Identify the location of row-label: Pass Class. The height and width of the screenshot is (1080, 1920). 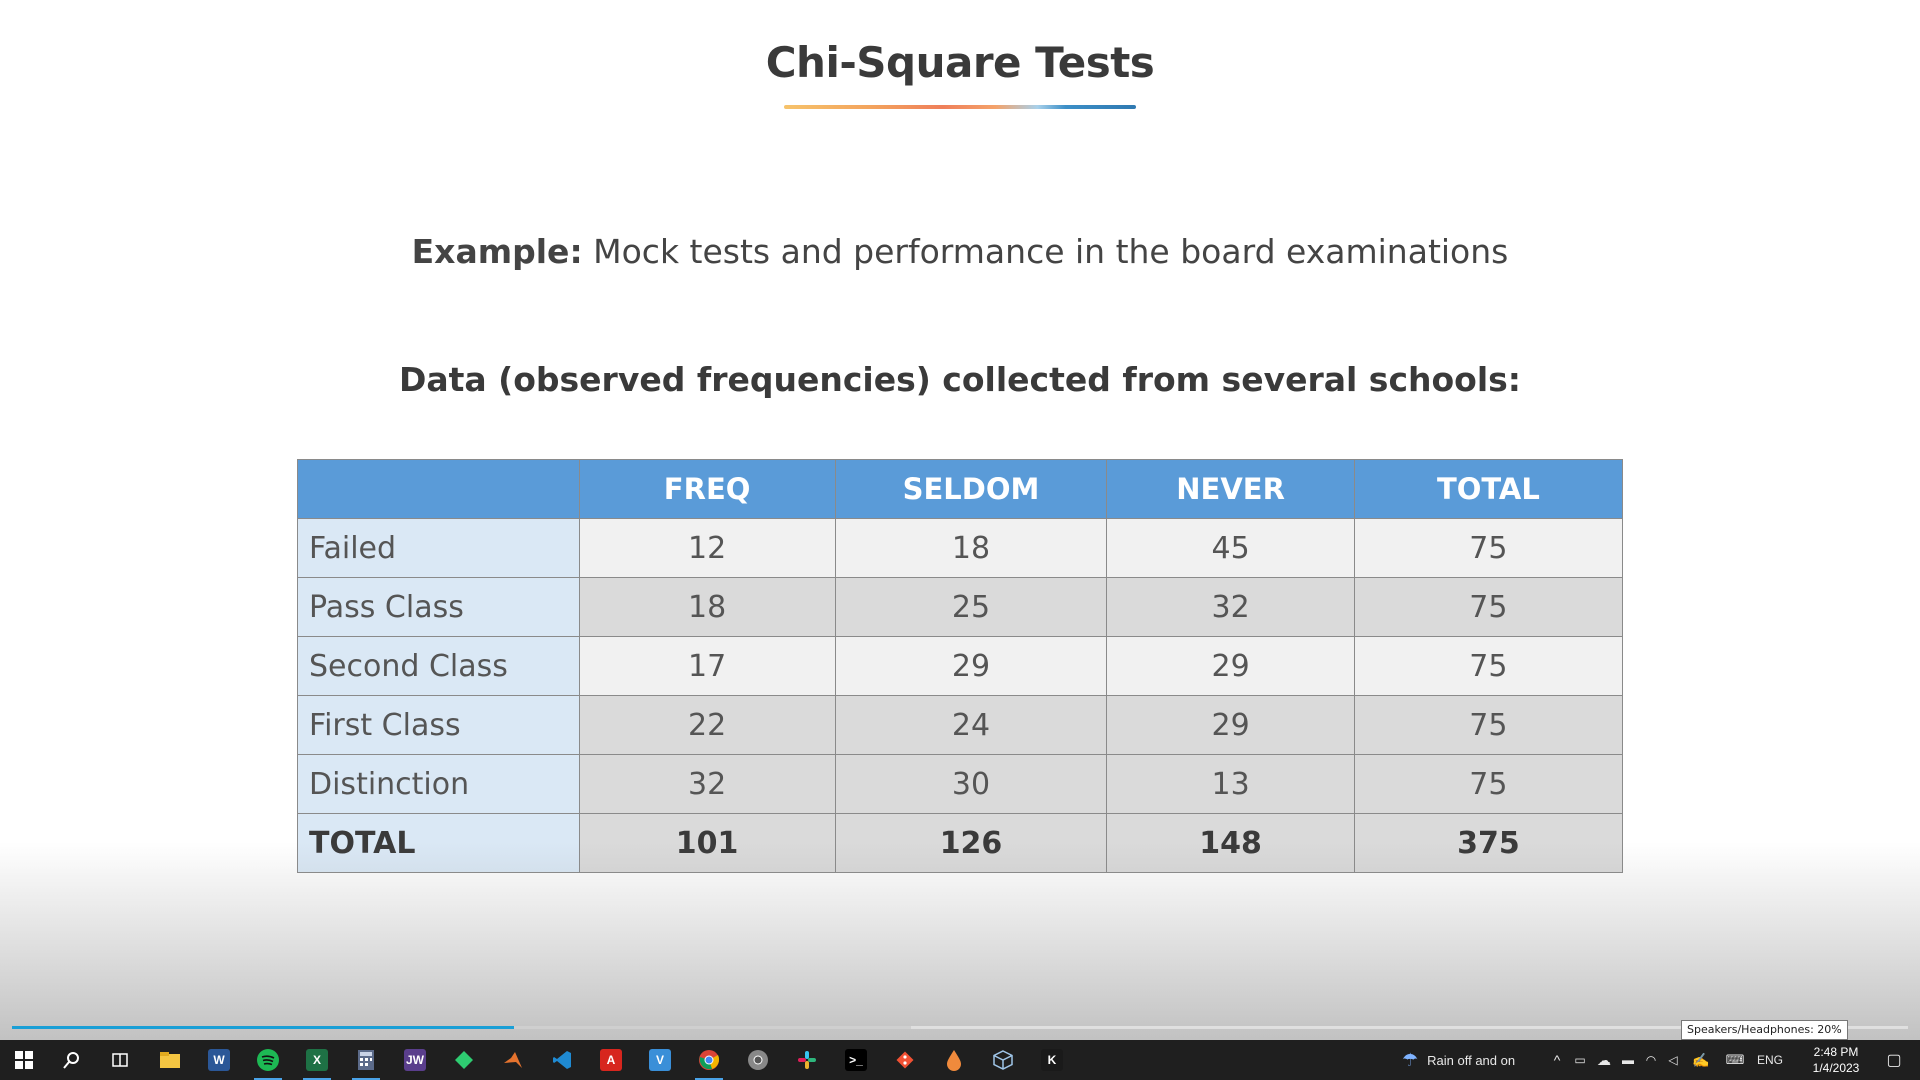
(438, 607).